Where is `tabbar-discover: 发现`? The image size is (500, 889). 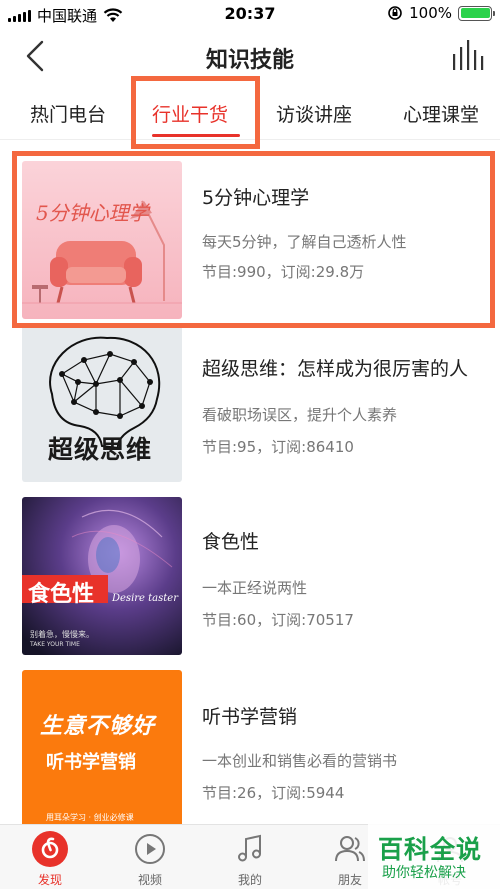 tabbar-discover: 发现 is located at coordinates (50, 857).